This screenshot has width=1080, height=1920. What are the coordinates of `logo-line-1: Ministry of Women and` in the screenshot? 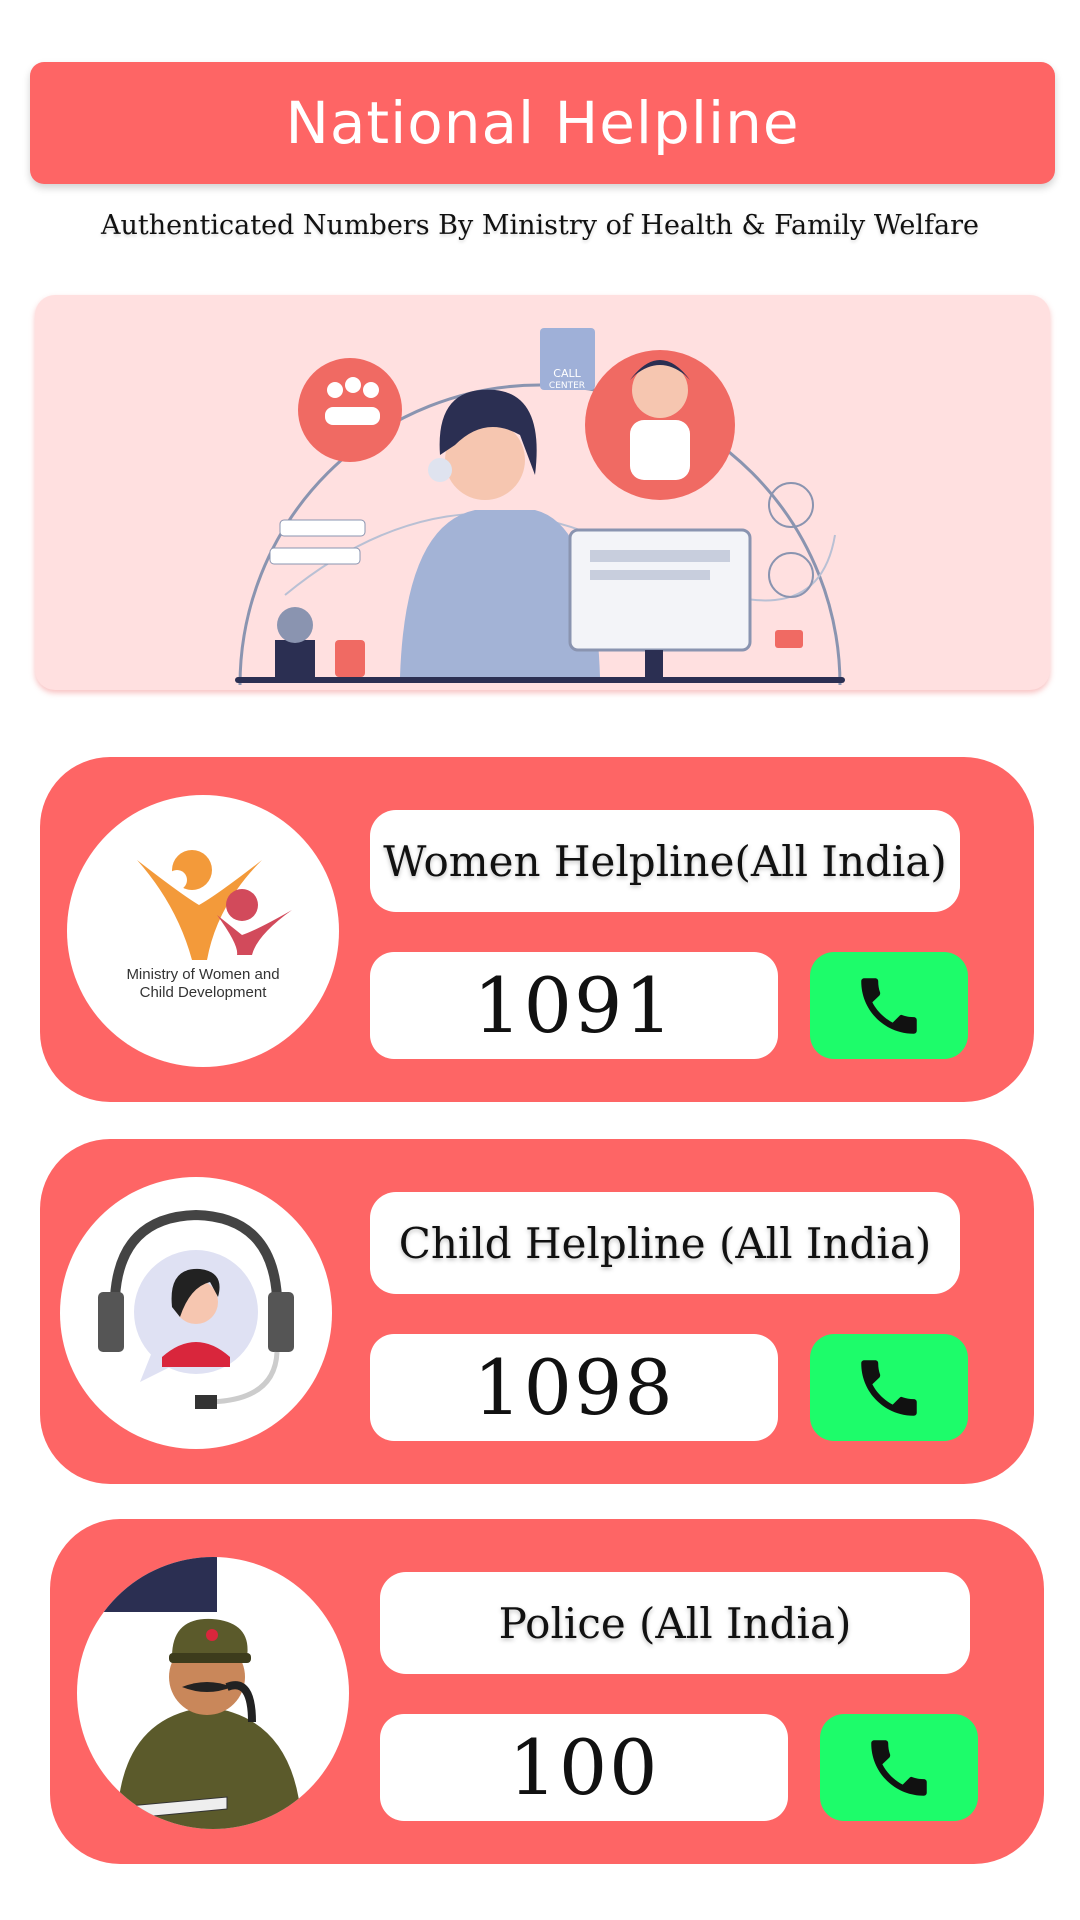 It's located at (202, 974).